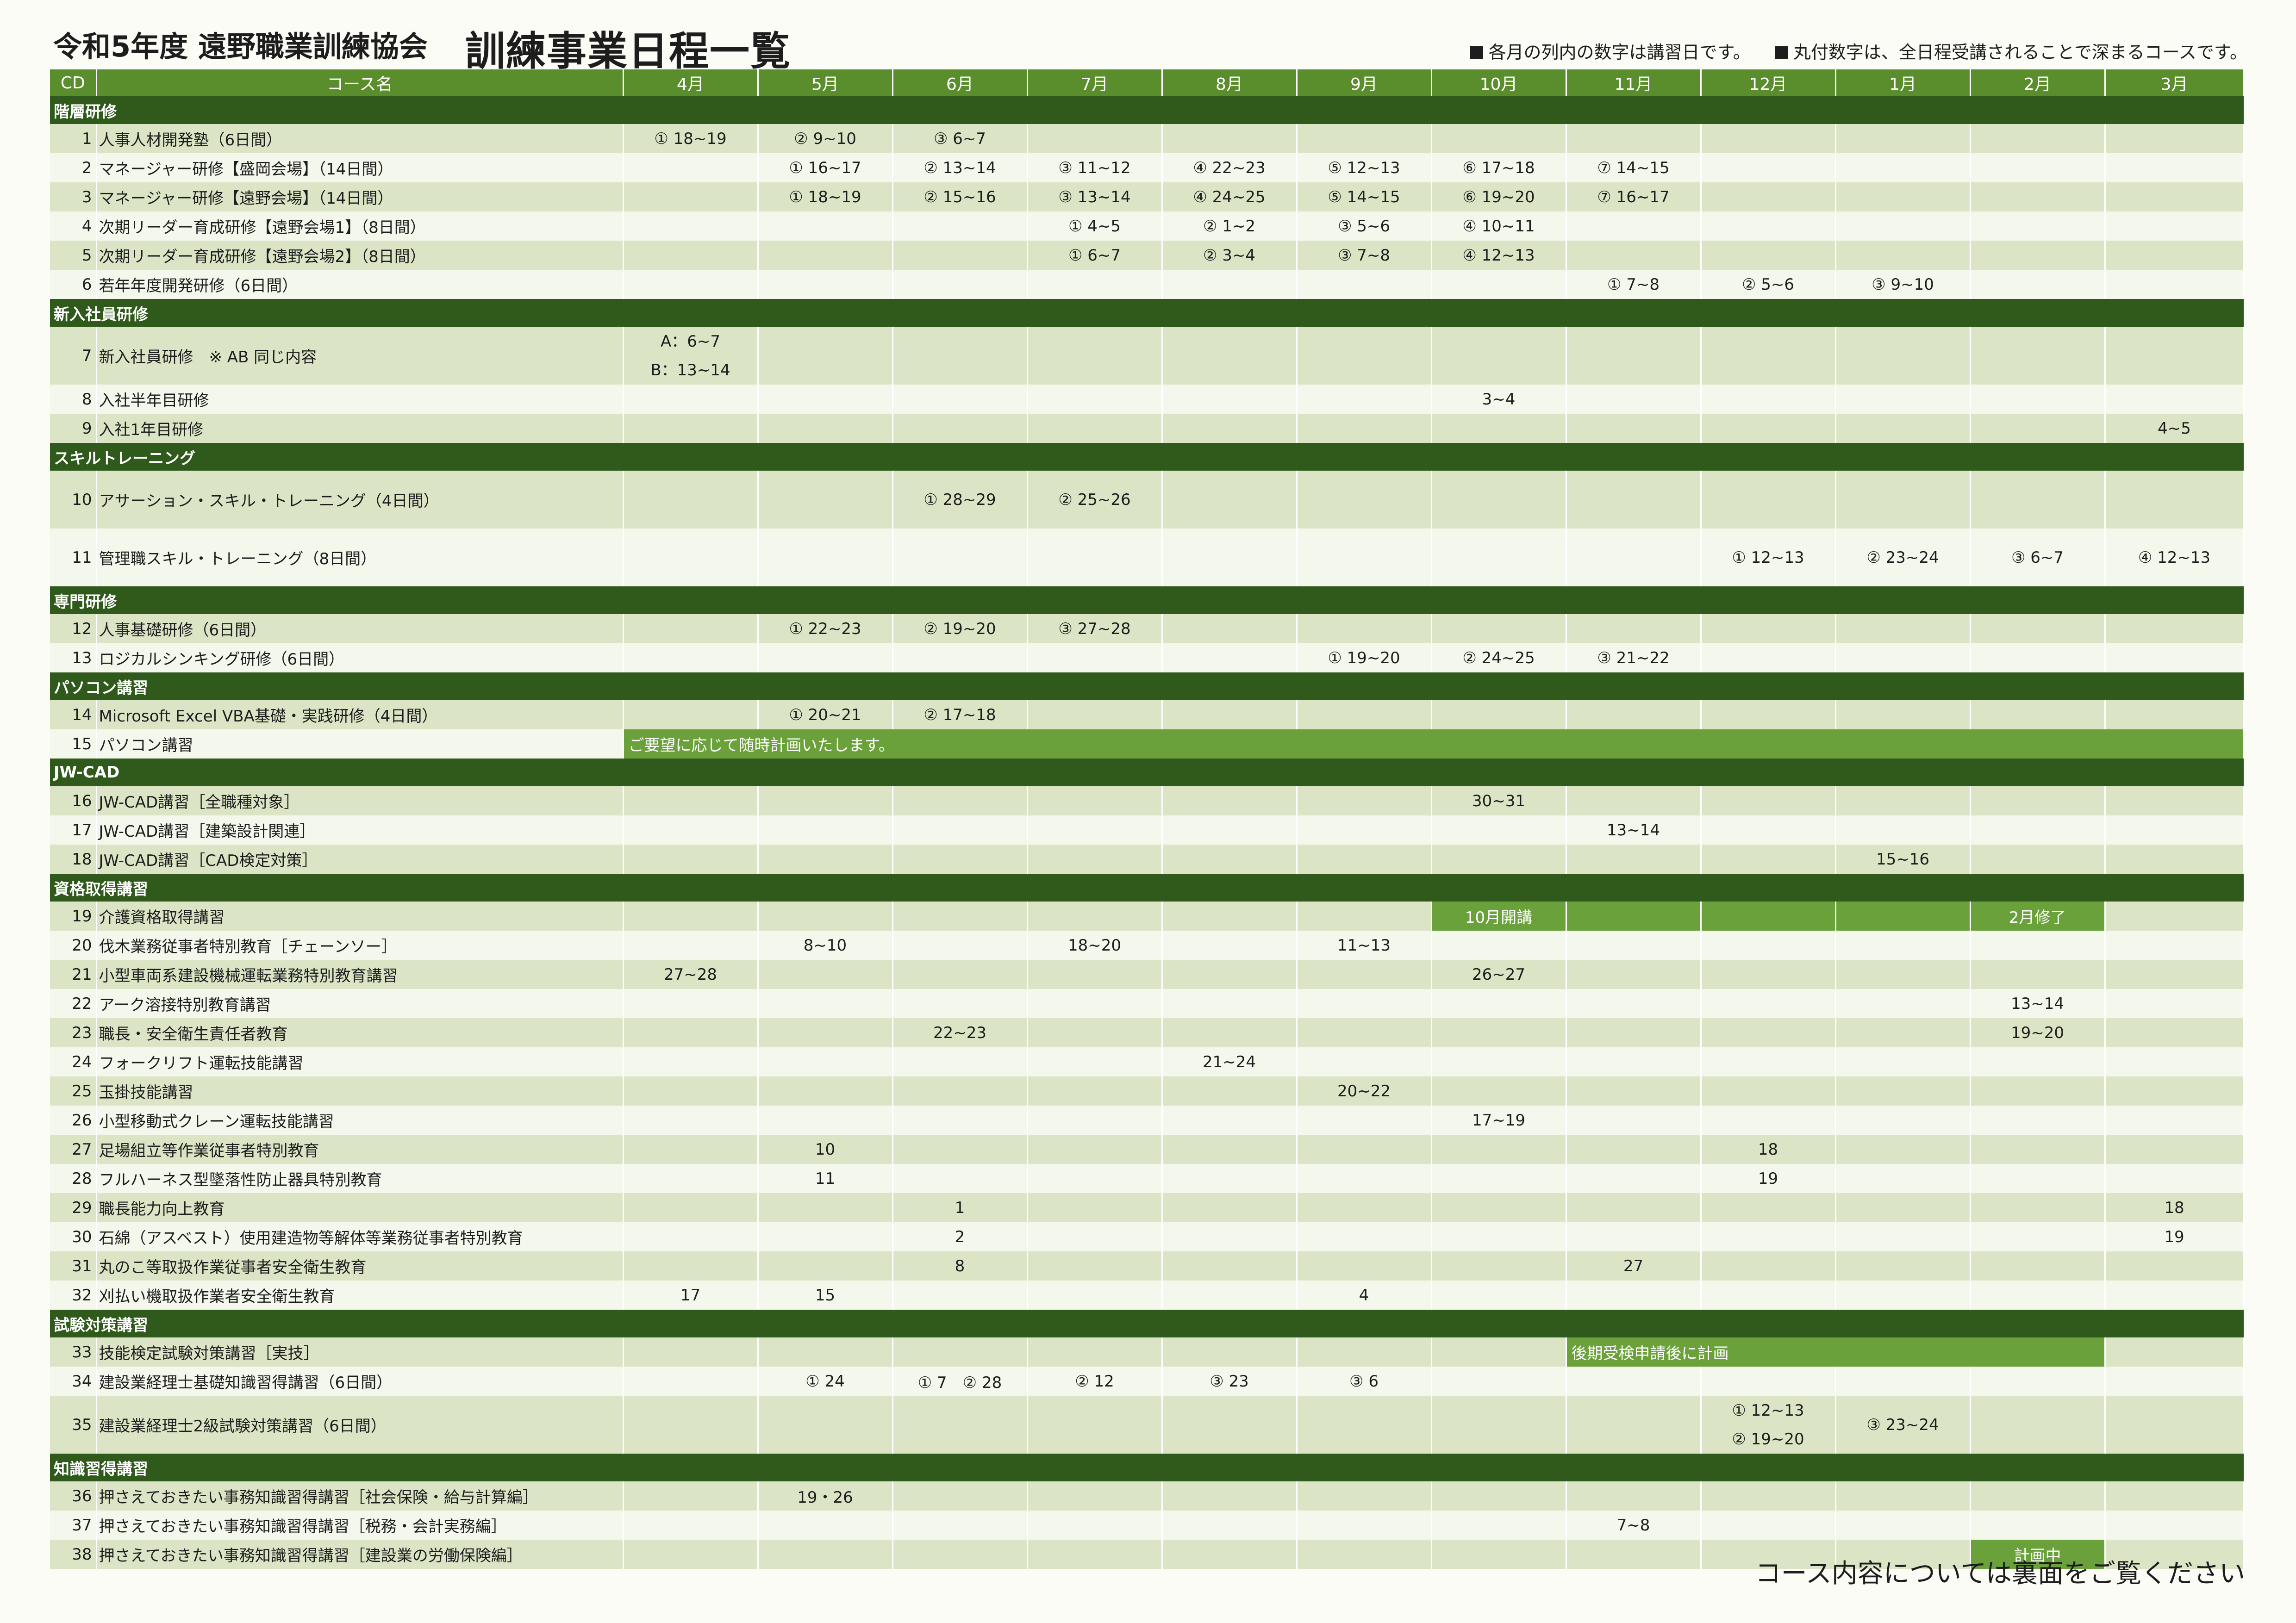 Image resolution: width=2296 pixels, height=1623 pixels. I want to click on course-code: 1, so click(73, 138).